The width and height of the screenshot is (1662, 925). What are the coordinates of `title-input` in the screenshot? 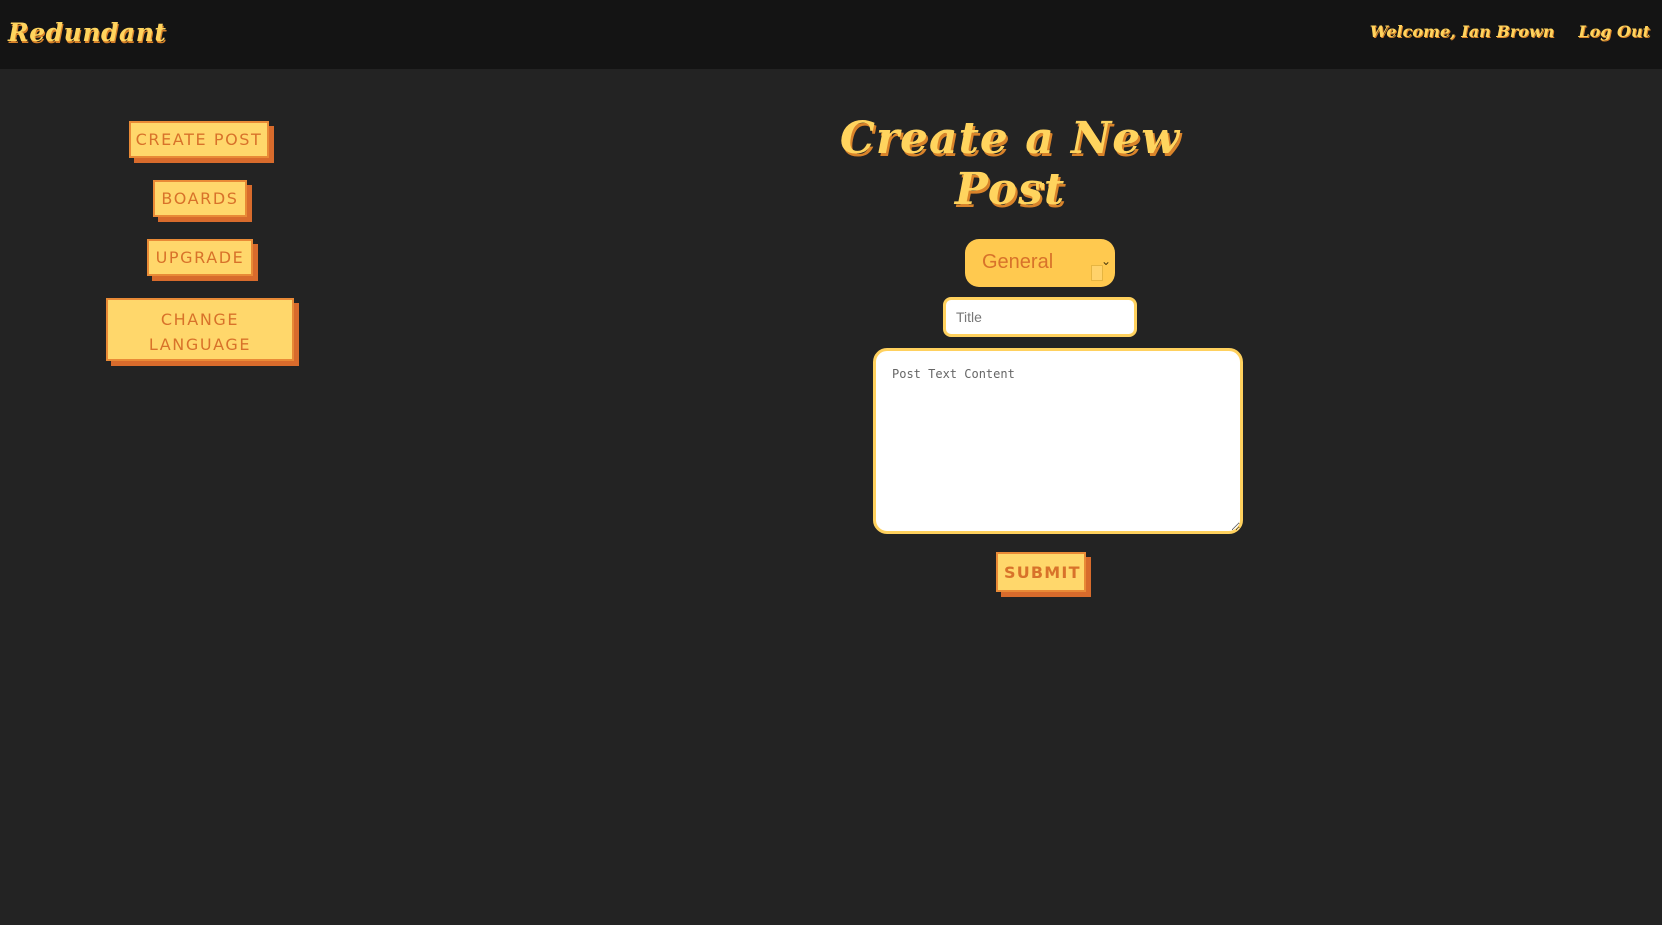 It's located at (1040, 317).